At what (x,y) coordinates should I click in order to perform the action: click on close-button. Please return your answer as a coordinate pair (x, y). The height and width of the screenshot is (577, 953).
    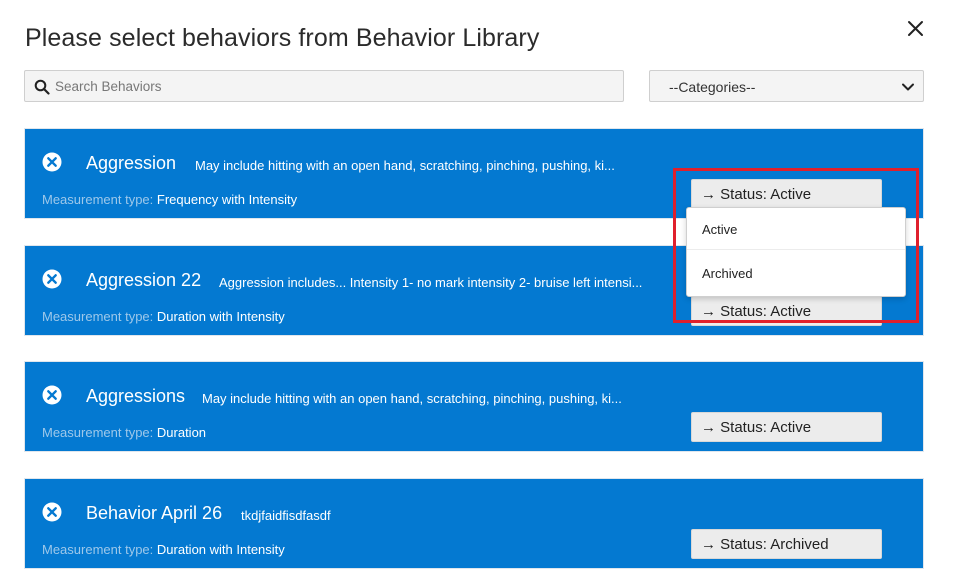
    Looking at the image, I should click on (916, 29).